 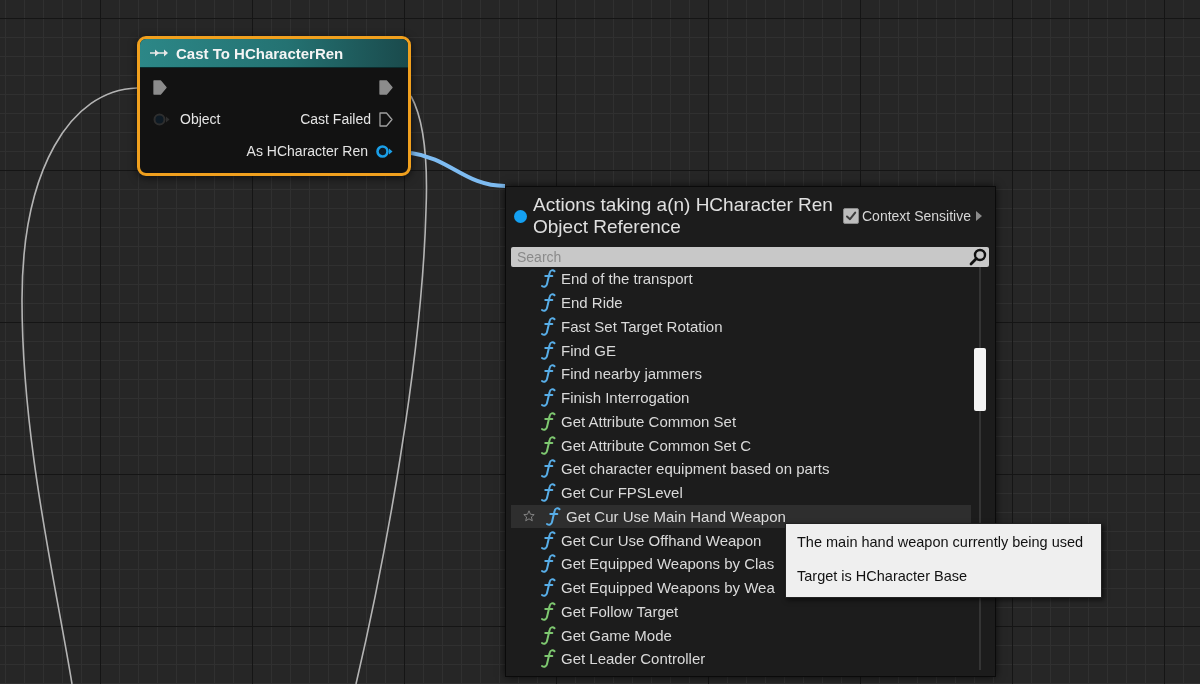 What do you see at coordinates (159, 53) in the screenshot?
I see `double-arrow-icon` at bounding box center [159, 53].